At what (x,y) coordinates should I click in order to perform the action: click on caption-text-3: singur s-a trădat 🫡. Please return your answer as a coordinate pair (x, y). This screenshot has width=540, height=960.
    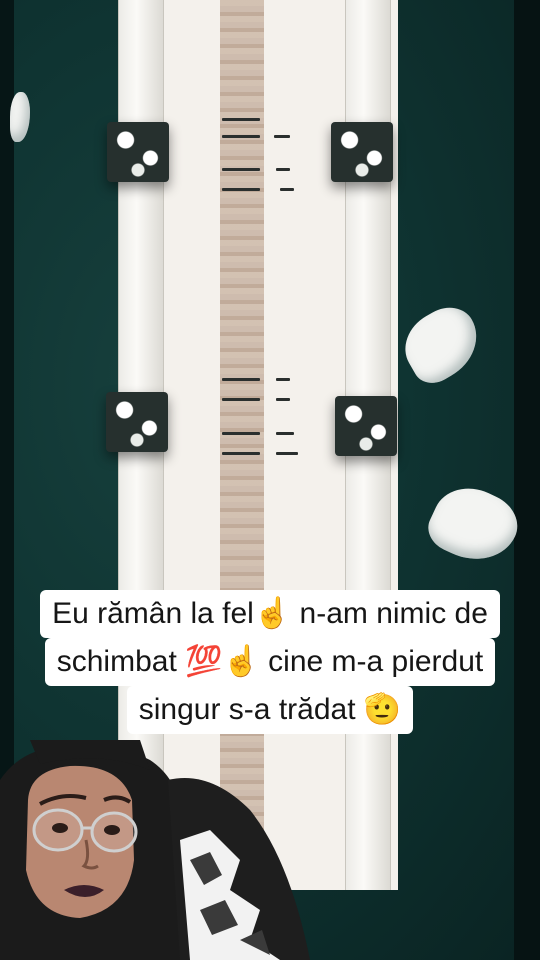
    Looking at the image, I should click on (270, 710).